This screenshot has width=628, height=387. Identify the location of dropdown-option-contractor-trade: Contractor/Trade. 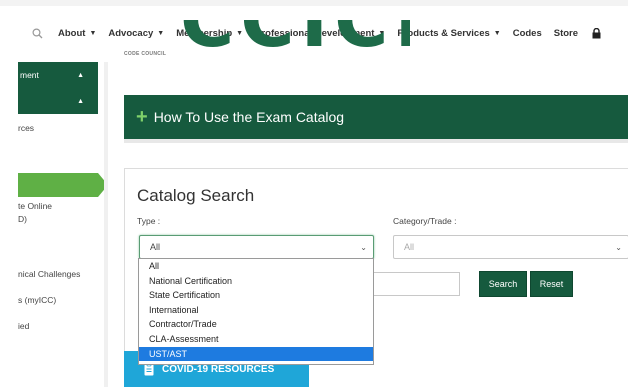
(256, 324).